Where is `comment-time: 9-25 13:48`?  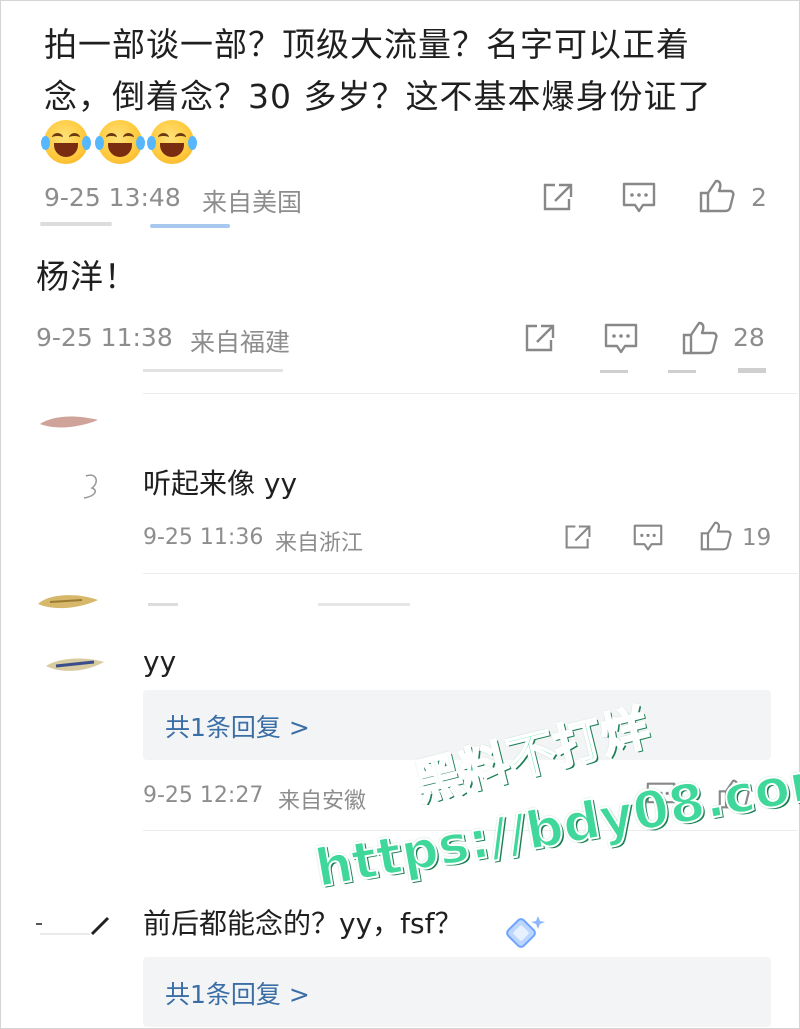 comment-time: 9-25 13:48 is located at coordinates (112, 197).